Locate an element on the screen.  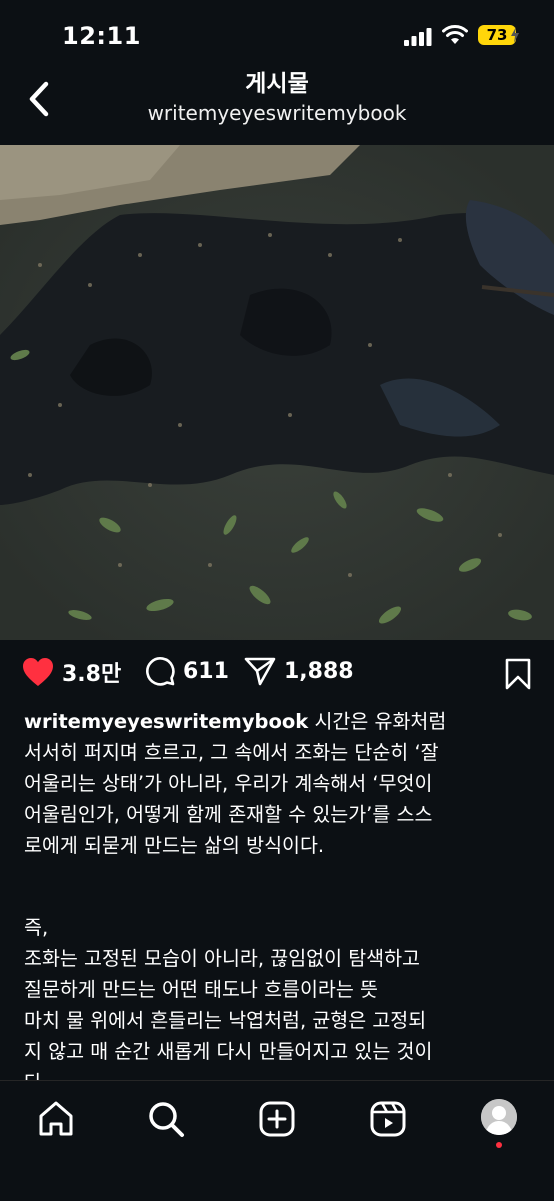
profile-avatar is located at coordinates (499, 1117).